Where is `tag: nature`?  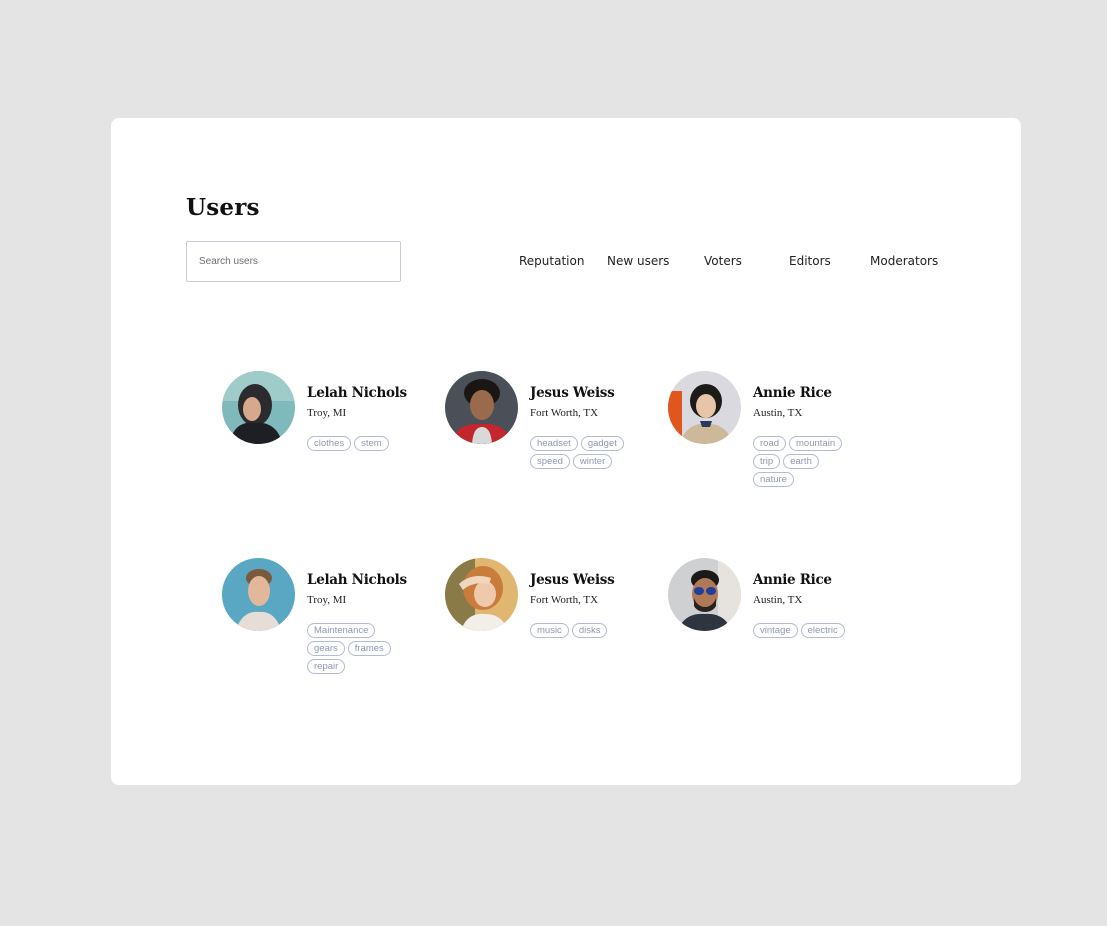
tag: nature is located at coordinates (773, 479).